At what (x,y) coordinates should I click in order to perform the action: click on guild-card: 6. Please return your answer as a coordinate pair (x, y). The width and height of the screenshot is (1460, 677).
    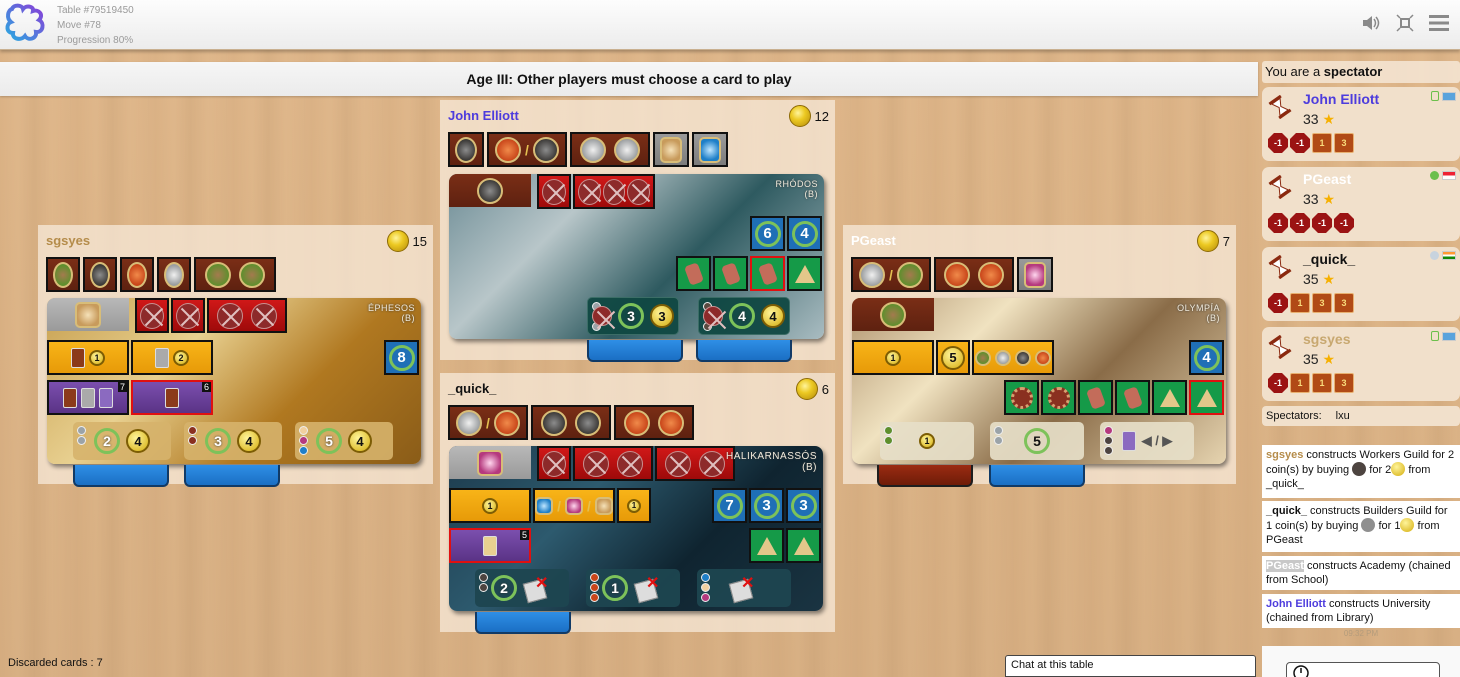
    Looking at the image, I should click on (172, 397).